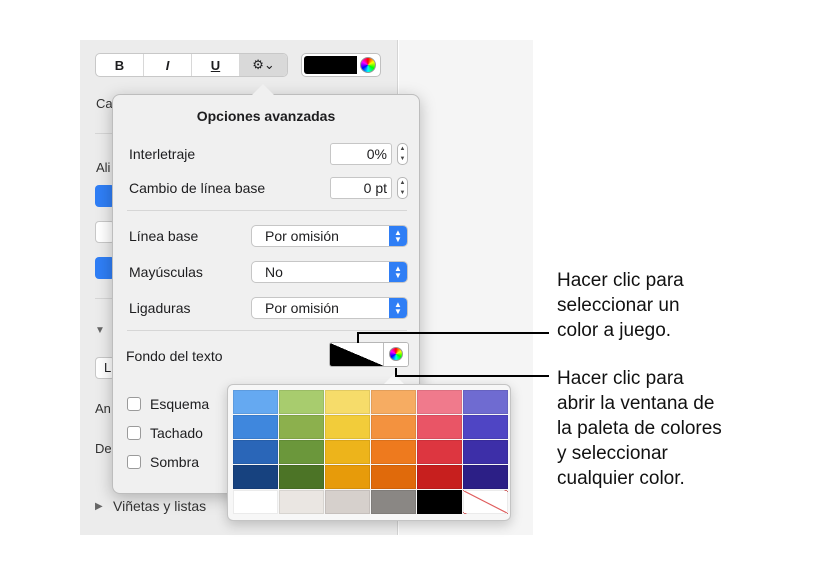 This screenshot has width=820, height=575. I want to click on outline-checkbox, so click(134, 404).